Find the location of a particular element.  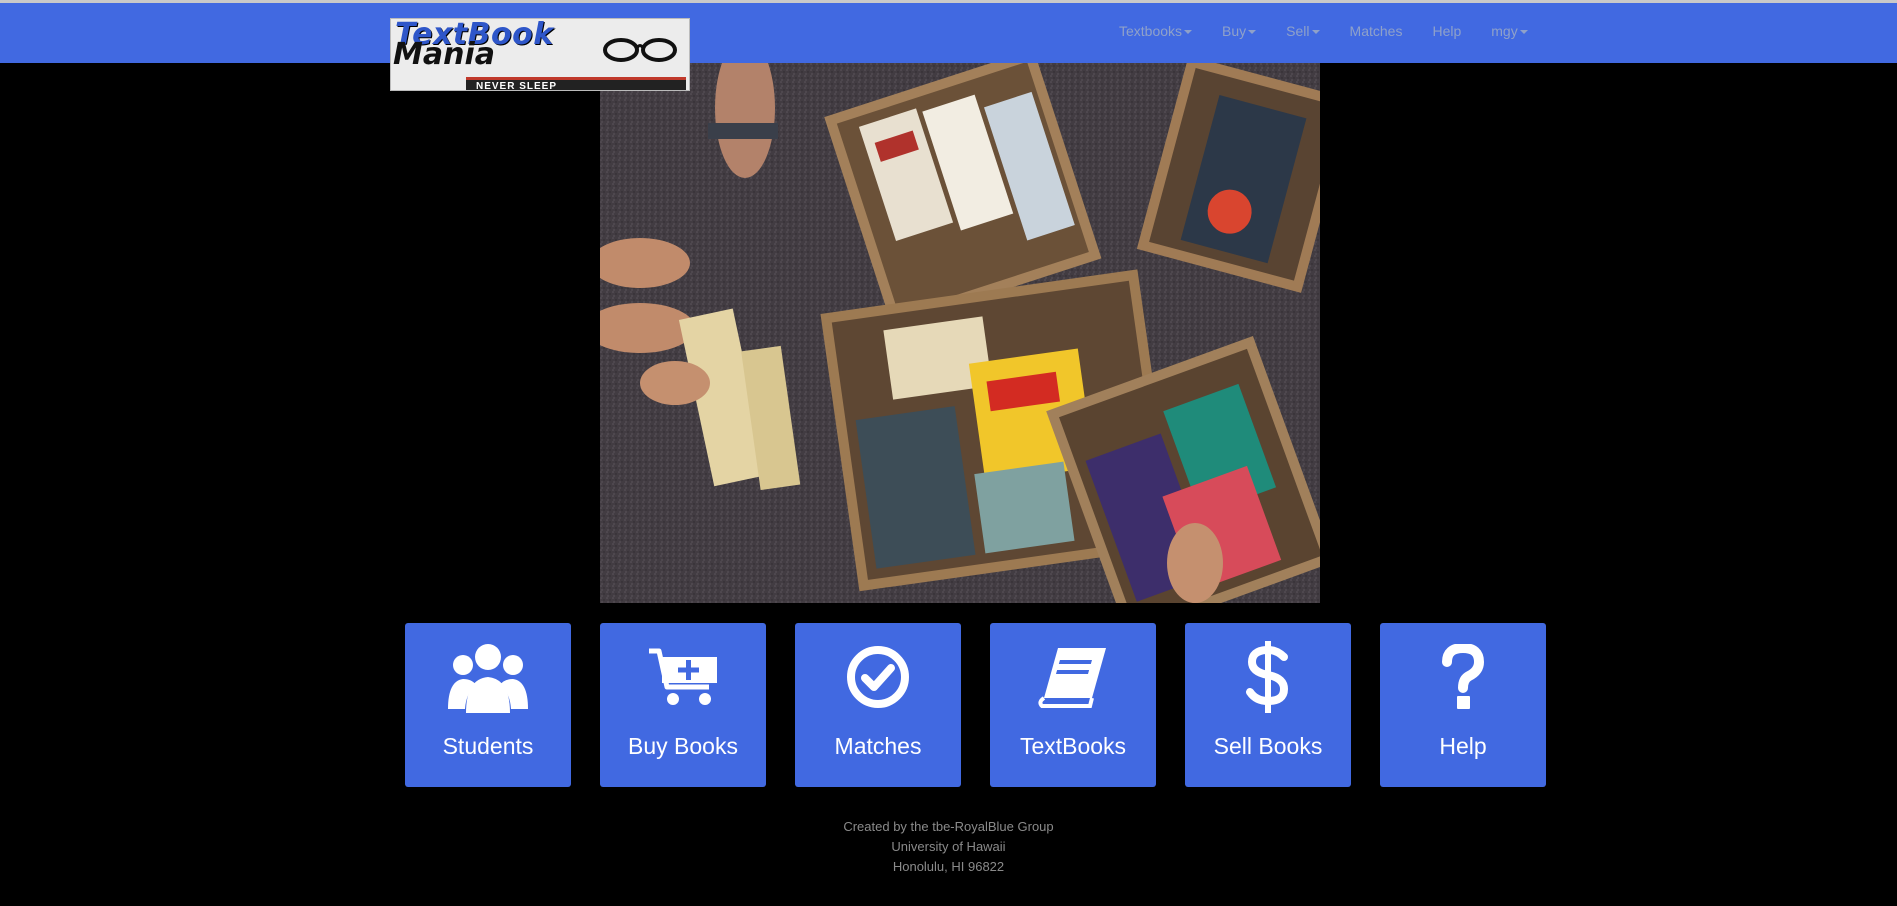

tile-sell-books: Sell Books is located at coordinates (1268, 705).